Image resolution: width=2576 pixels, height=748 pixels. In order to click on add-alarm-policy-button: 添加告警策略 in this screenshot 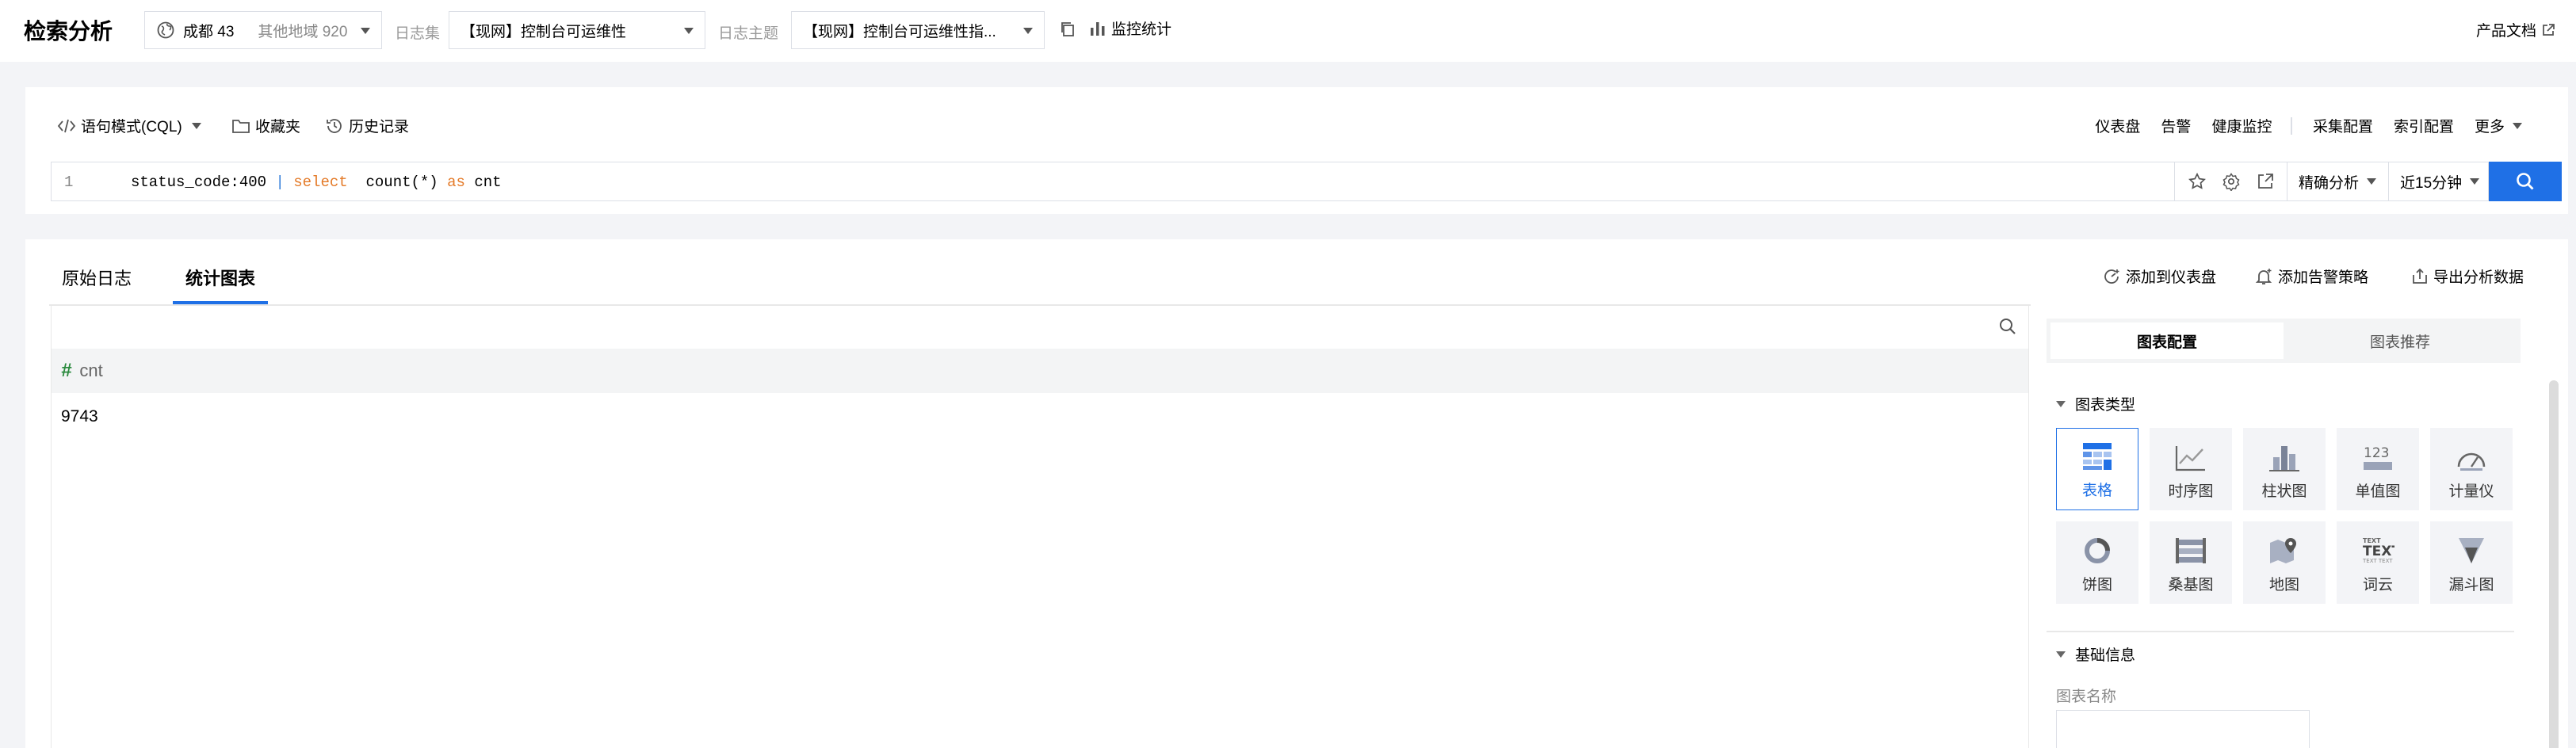, I will do `click(2311, 276)`.